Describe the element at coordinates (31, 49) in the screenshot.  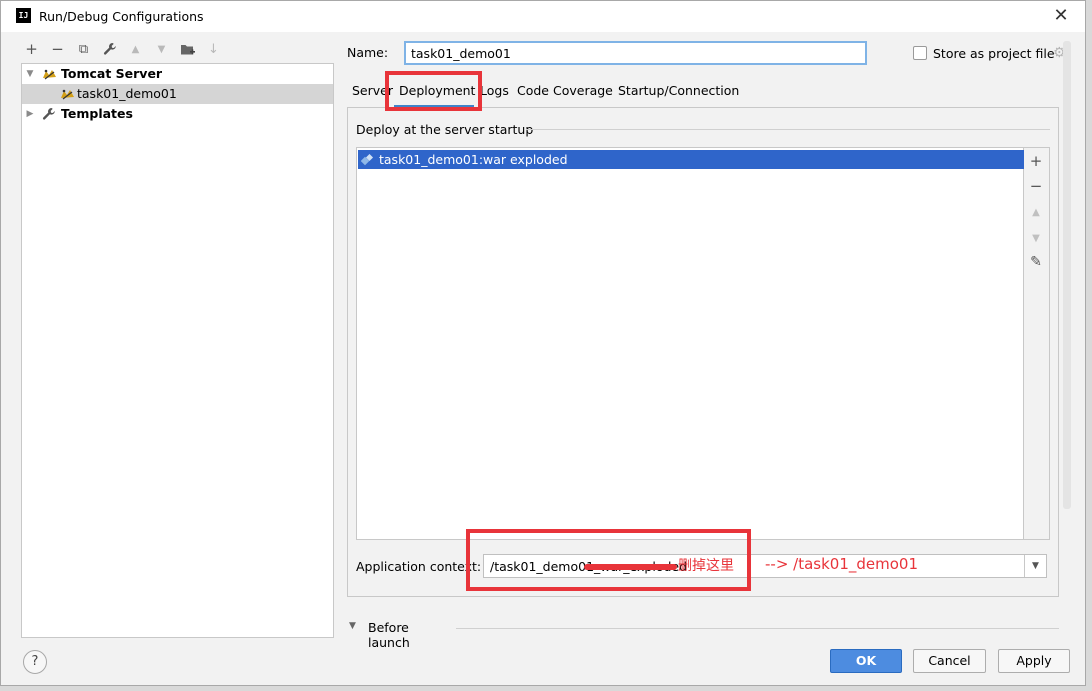
I see `add-config-icon: +` at that location.